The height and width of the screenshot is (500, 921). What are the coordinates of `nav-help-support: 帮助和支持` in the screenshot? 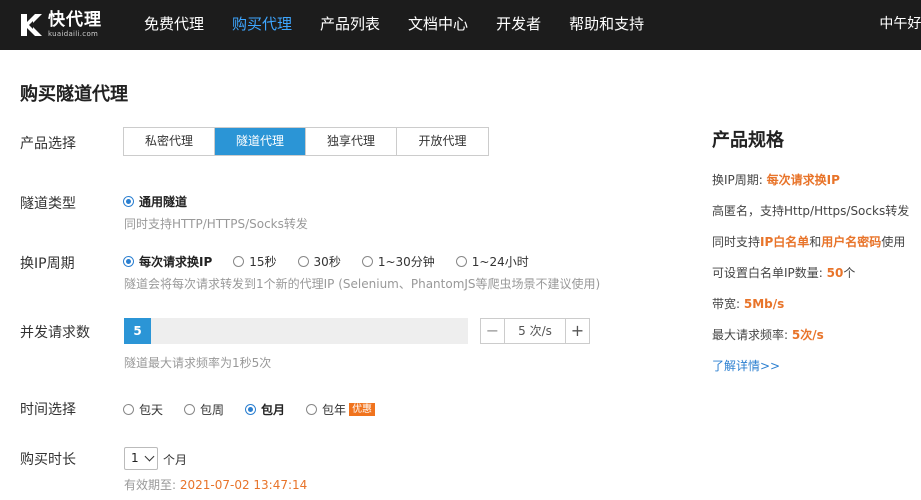 It's located at (606, 25).